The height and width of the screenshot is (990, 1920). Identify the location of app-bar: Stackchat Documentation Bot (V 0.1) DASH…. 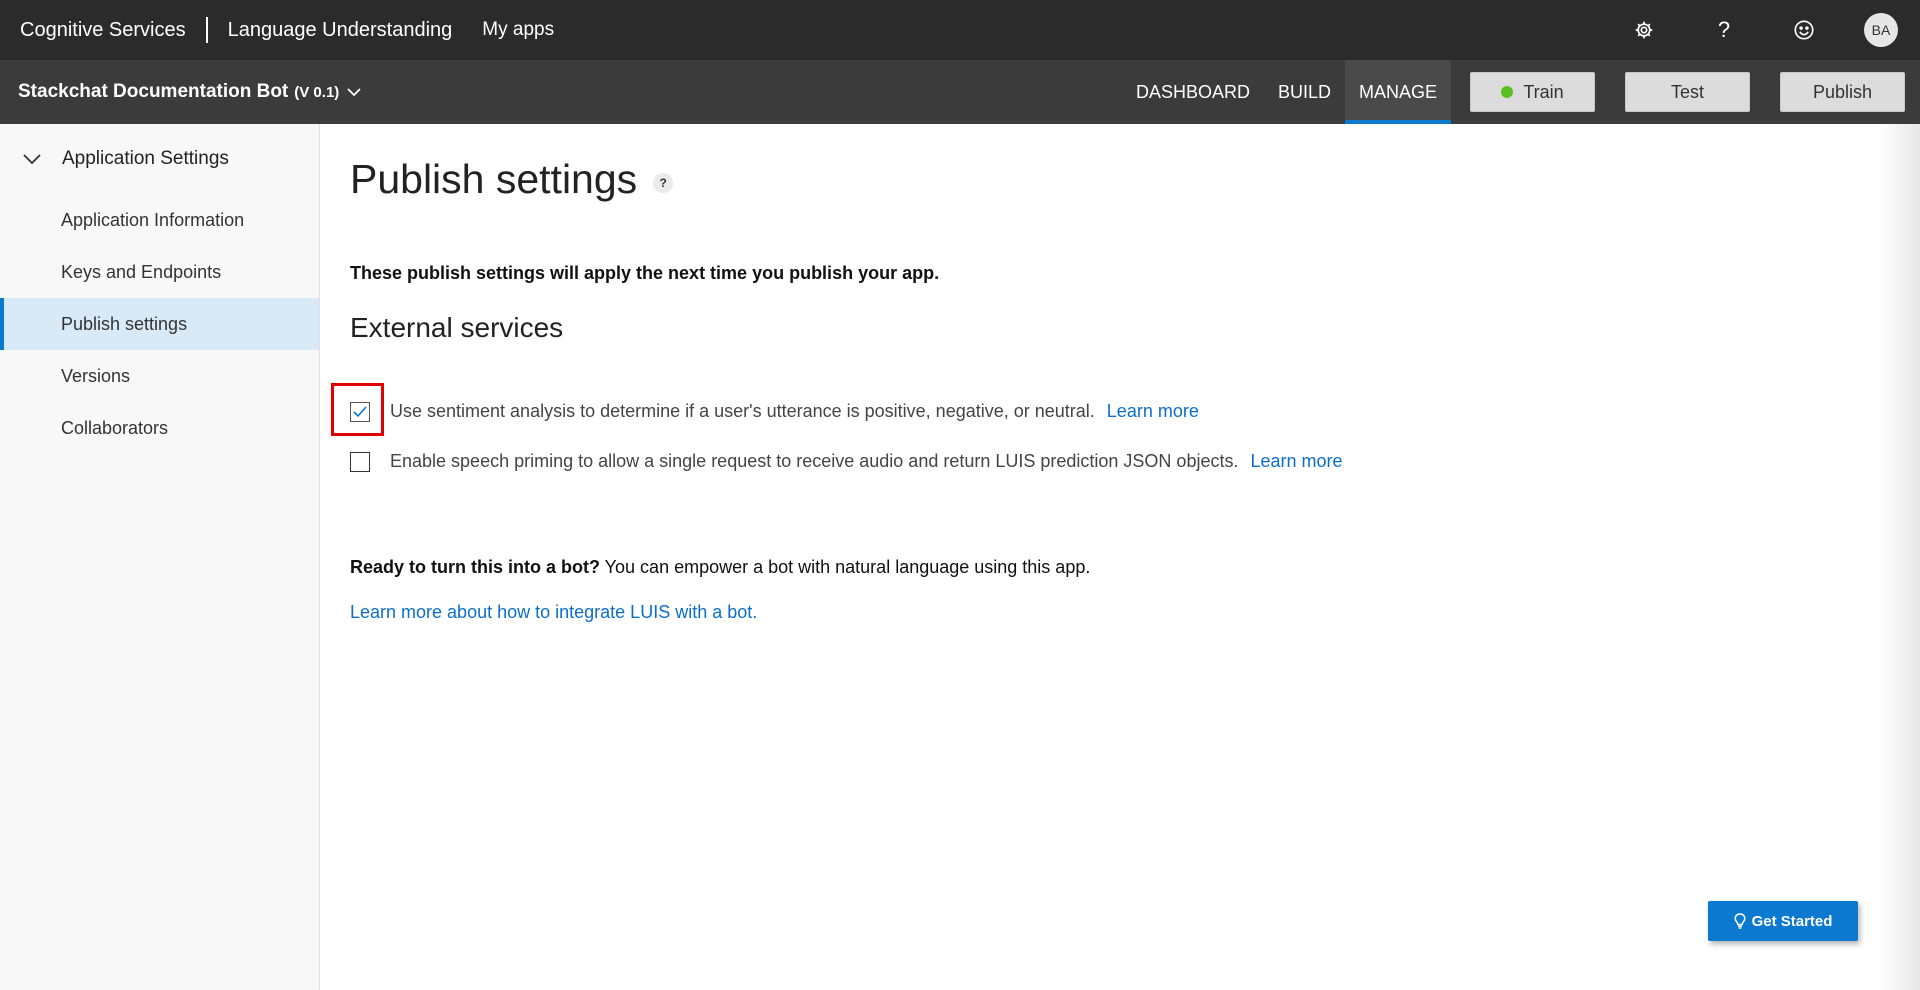
(960, 92).